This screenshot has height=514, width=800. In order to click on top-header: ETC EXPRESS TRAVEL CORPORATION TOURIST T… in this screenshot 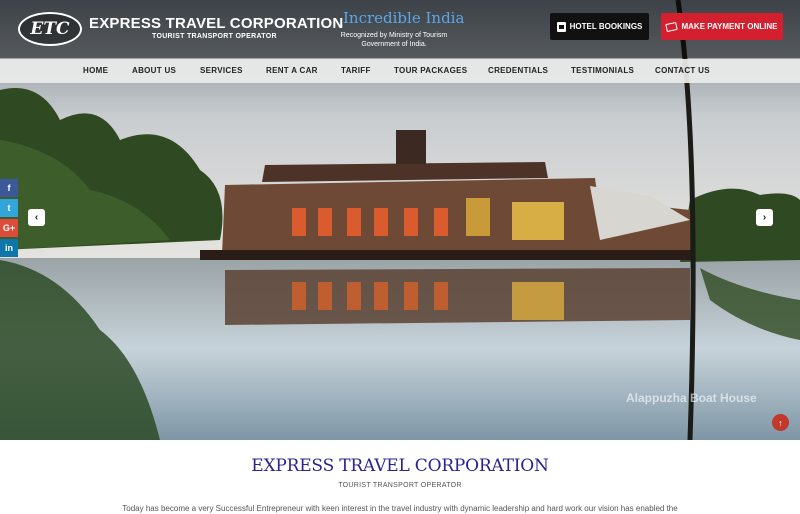, I will do `click(400, 29)`.